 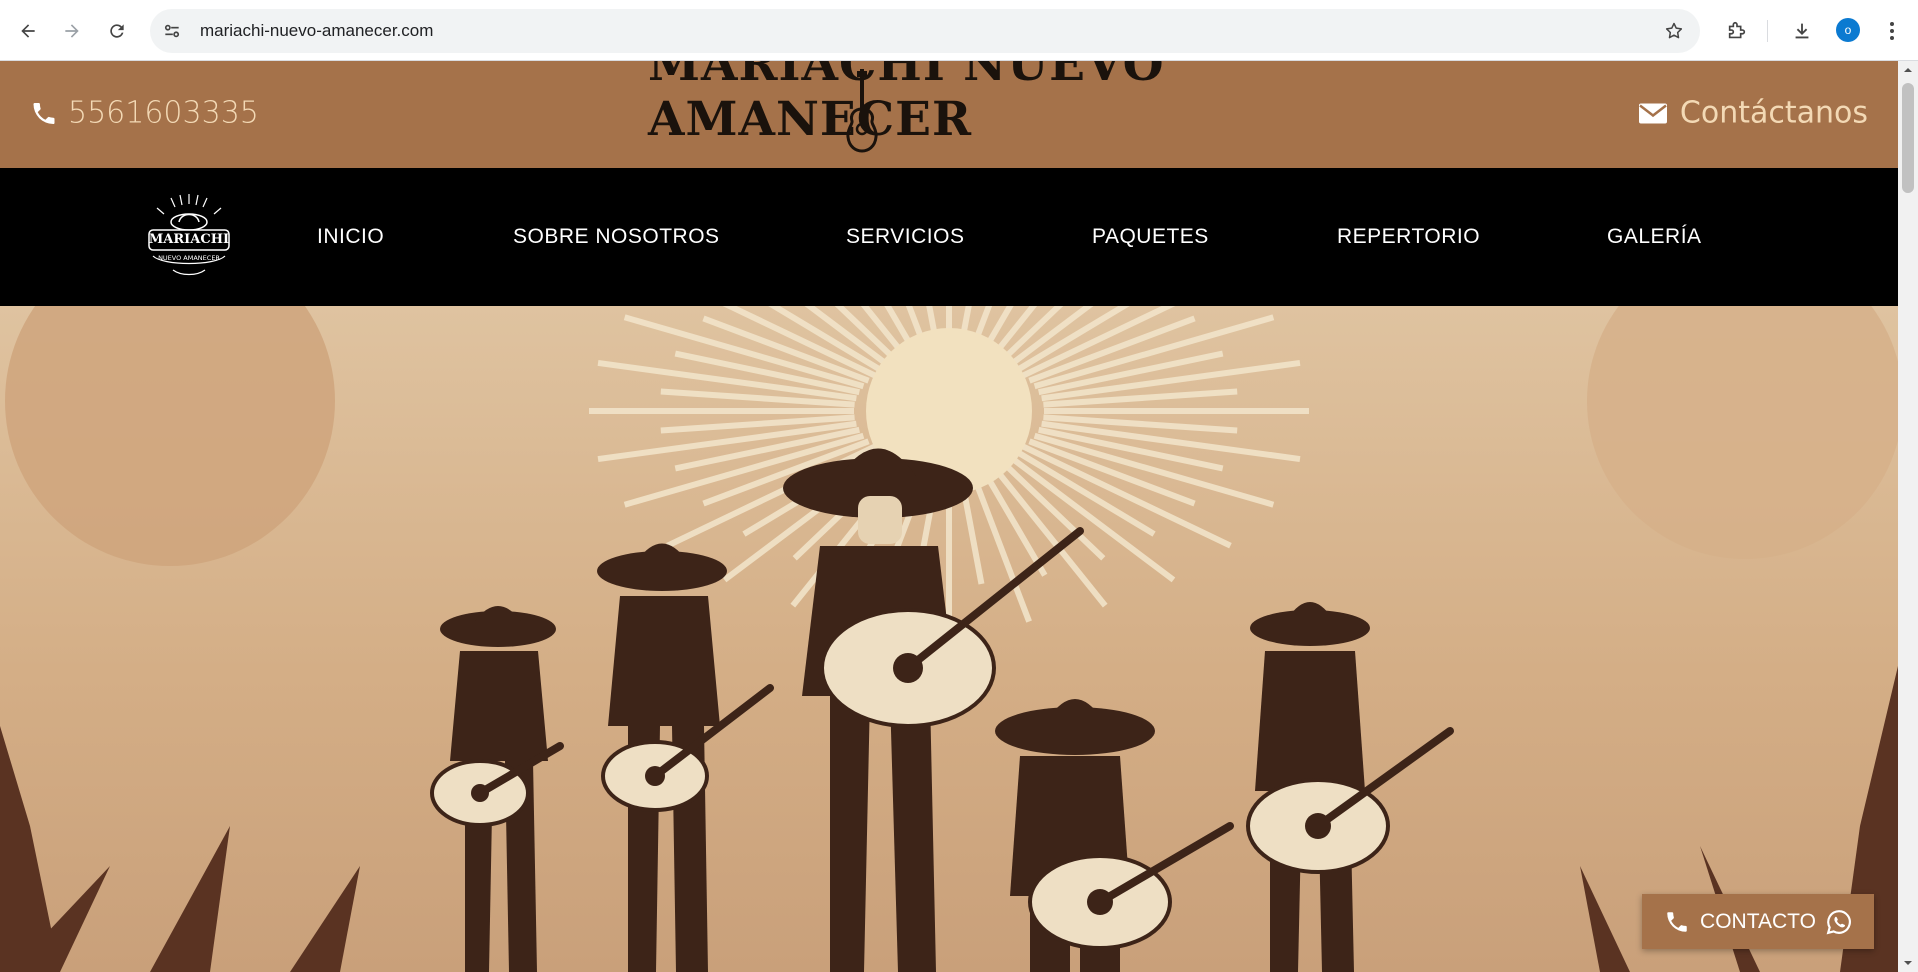 What do you see at coordinates (905, 237) in the screenshot?
I see `nav-item-servicios: SERVICIOS` at bounding box center [905, 237].